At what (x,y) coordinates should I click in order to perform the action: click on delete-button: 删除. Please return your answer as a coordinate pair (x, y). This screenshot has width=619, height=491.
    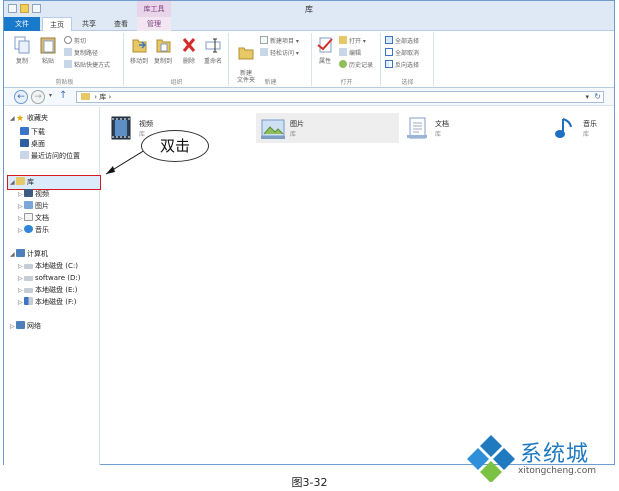
    Looking at the image, I should click on (189, 50).